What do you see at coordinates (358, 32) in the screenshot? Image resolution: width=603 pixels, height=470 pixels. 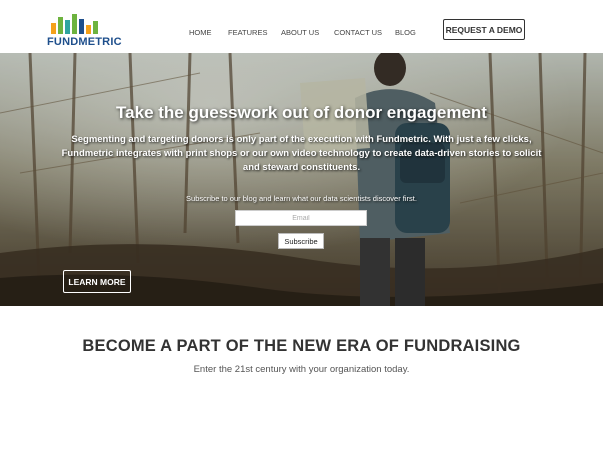 I see `nav-contact-us: CONTACT US` at bounding box center [358, 32].